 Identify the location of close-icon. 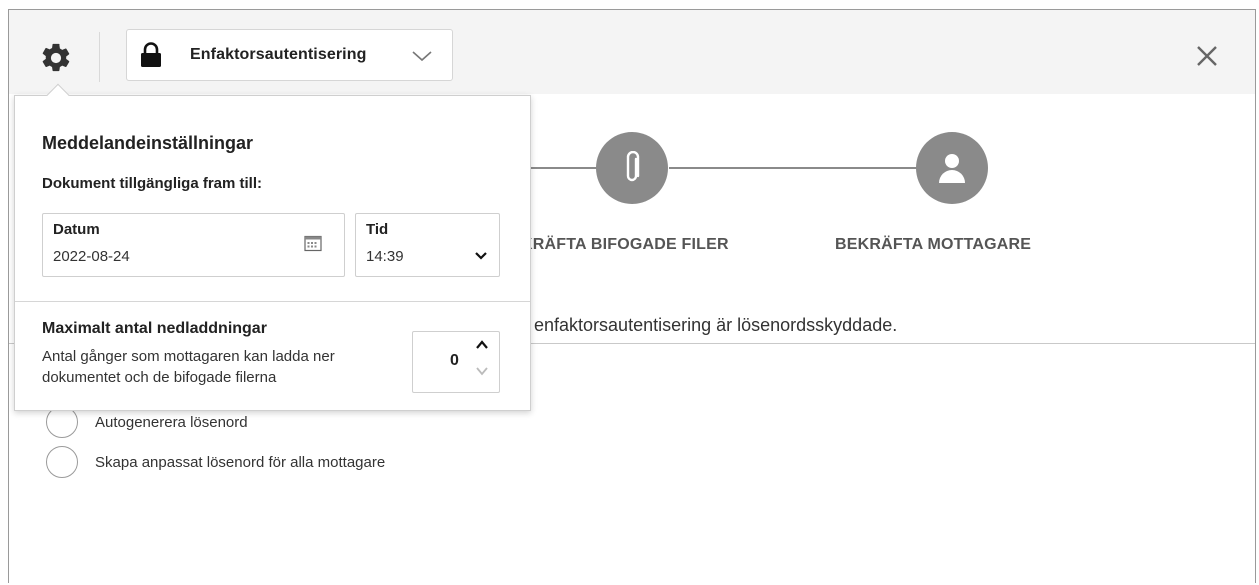
(1207, 56).